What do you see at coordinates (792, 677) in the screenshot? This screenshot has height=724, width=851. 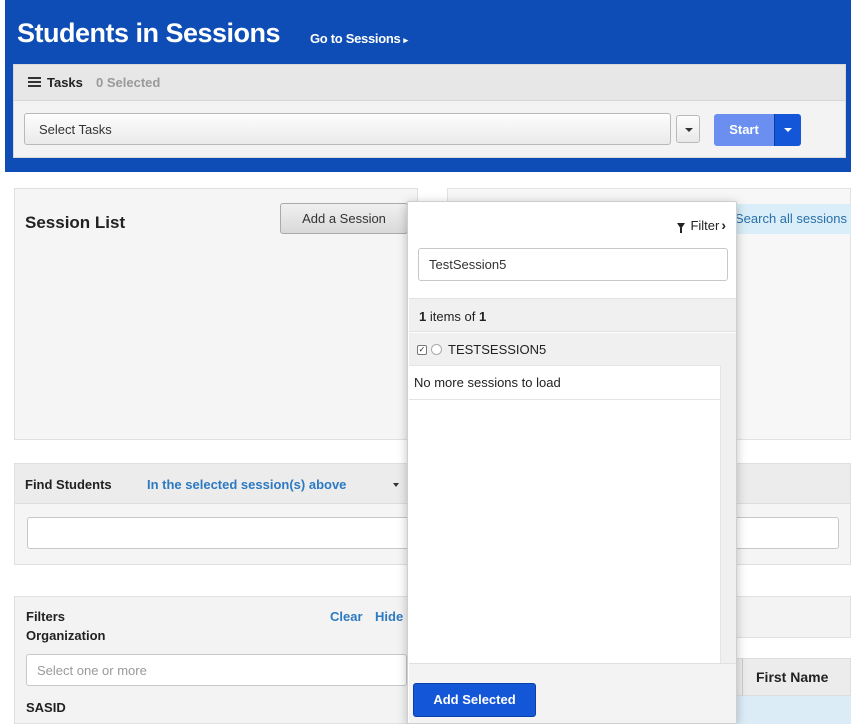 I see `first-name-column-header: First Name` at bounding box center [792, 677].